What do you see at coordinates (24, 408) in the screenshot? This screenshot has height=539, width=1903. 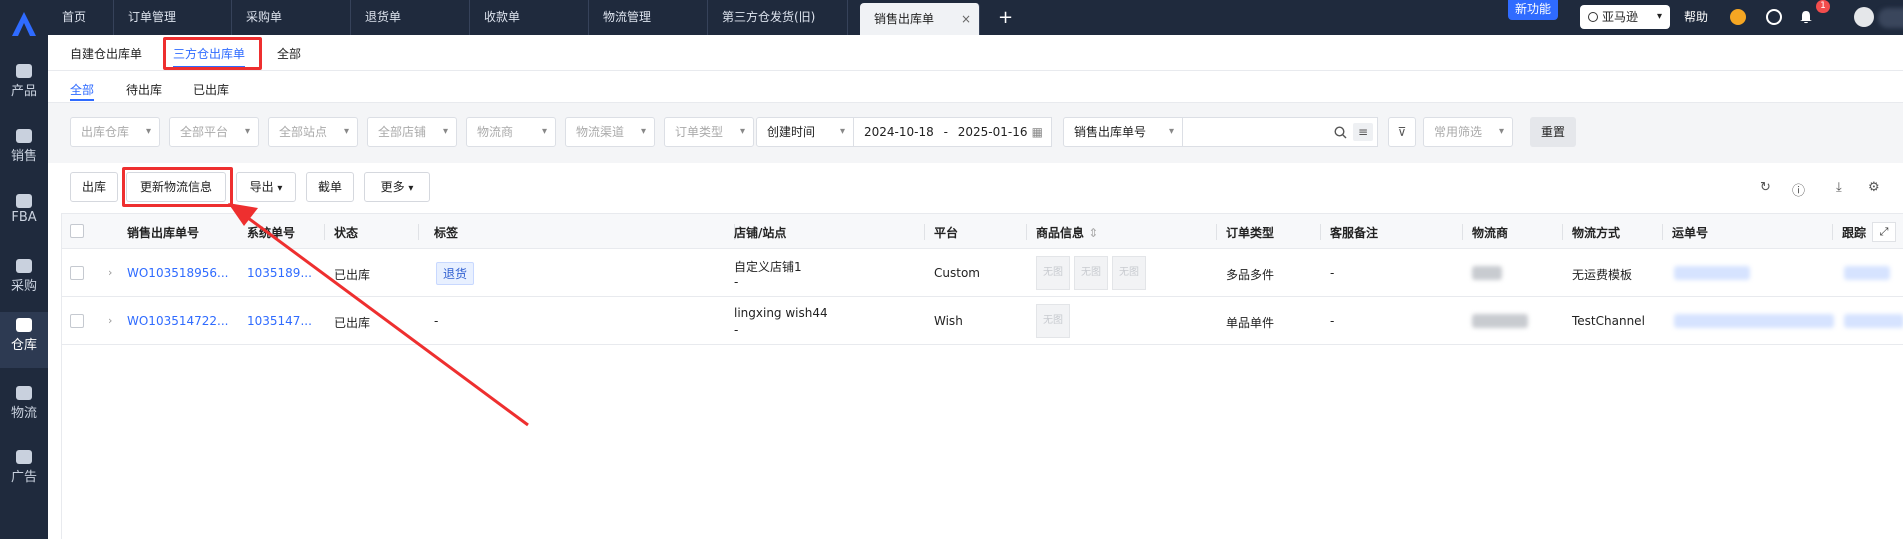 I see `nav-item-logistics: 物流` at bounding box center [24, 408].